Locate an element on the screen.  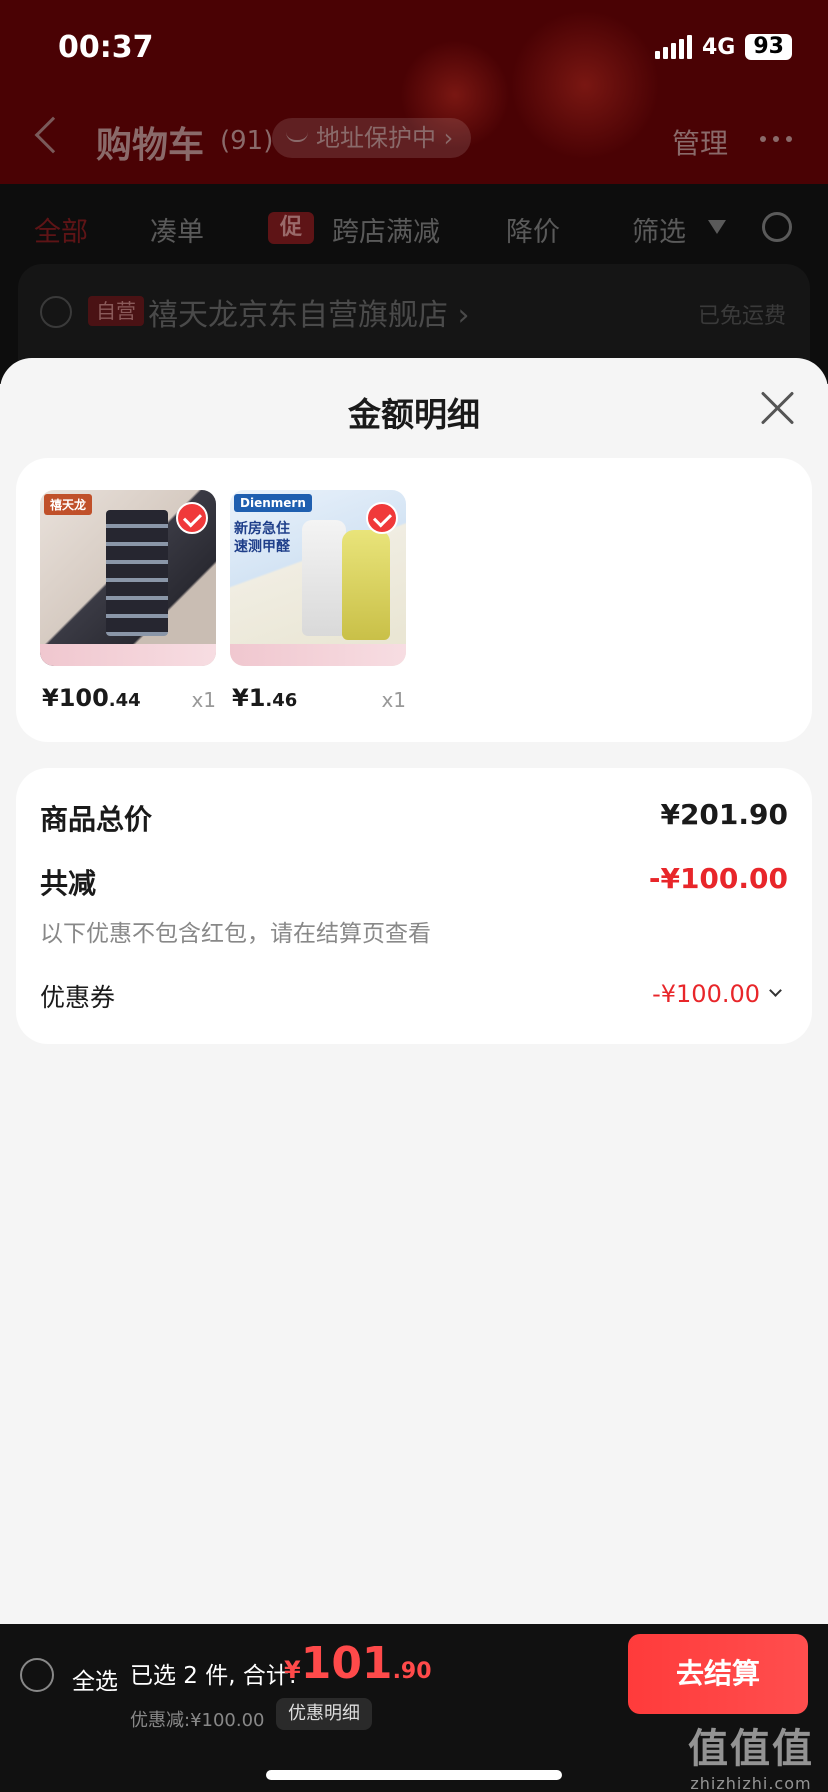
price-row: ¥100.44 x1 is located at coordinates (128, 702).